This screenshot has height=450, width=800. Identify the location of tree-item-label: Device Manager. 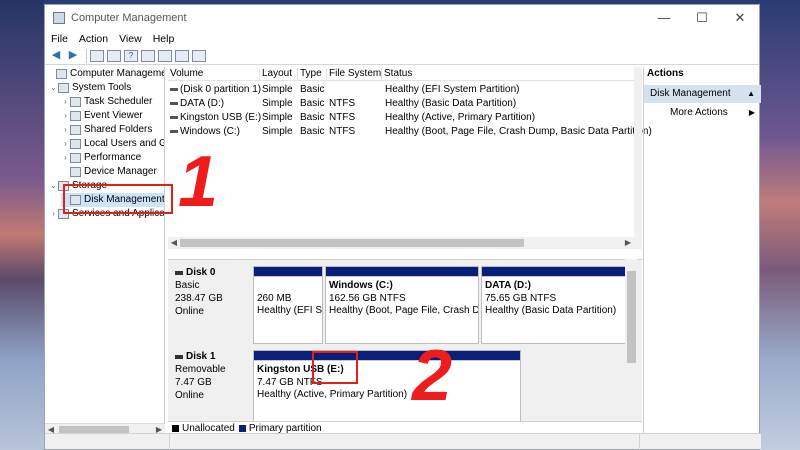
(120, 171).